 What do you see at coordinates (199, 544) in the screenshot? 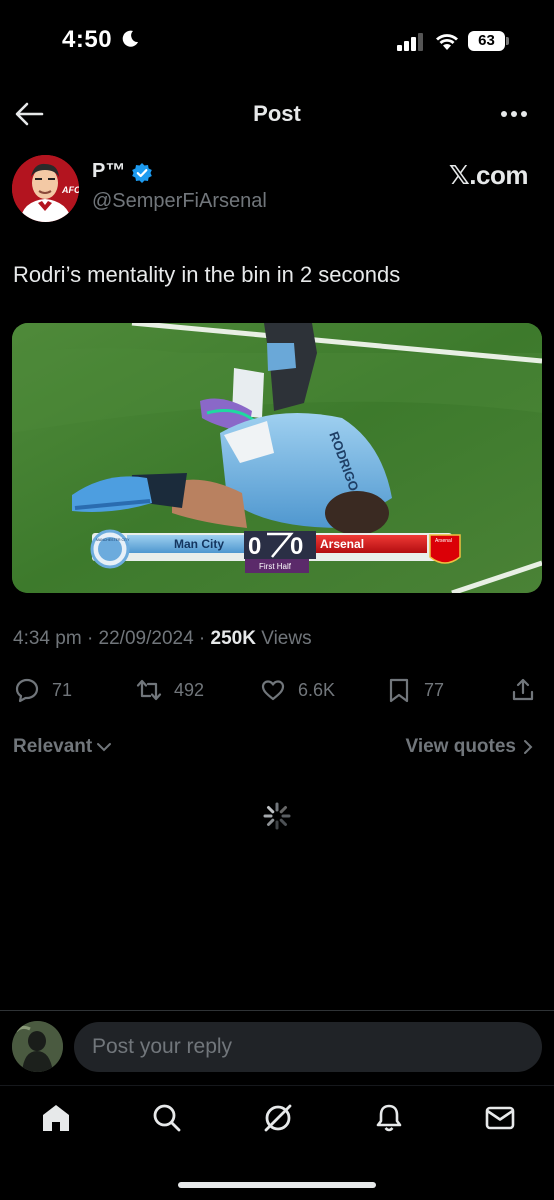
I see `home-team: Man City` at bounding box center [199, 544].